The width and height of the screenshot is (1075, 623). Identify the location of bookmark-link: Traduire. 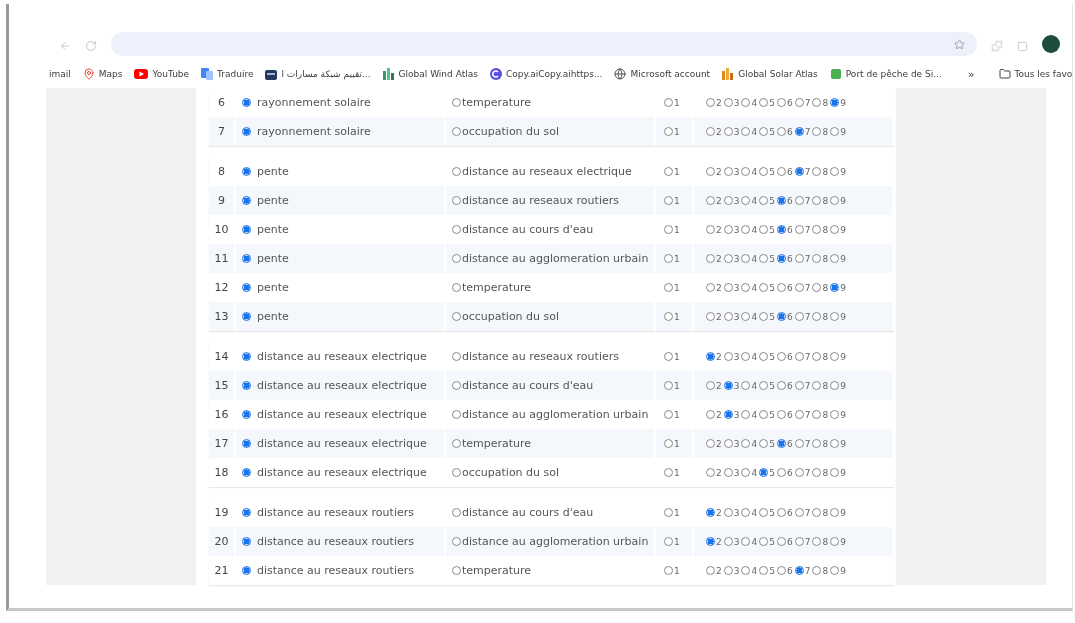
(227, 74).